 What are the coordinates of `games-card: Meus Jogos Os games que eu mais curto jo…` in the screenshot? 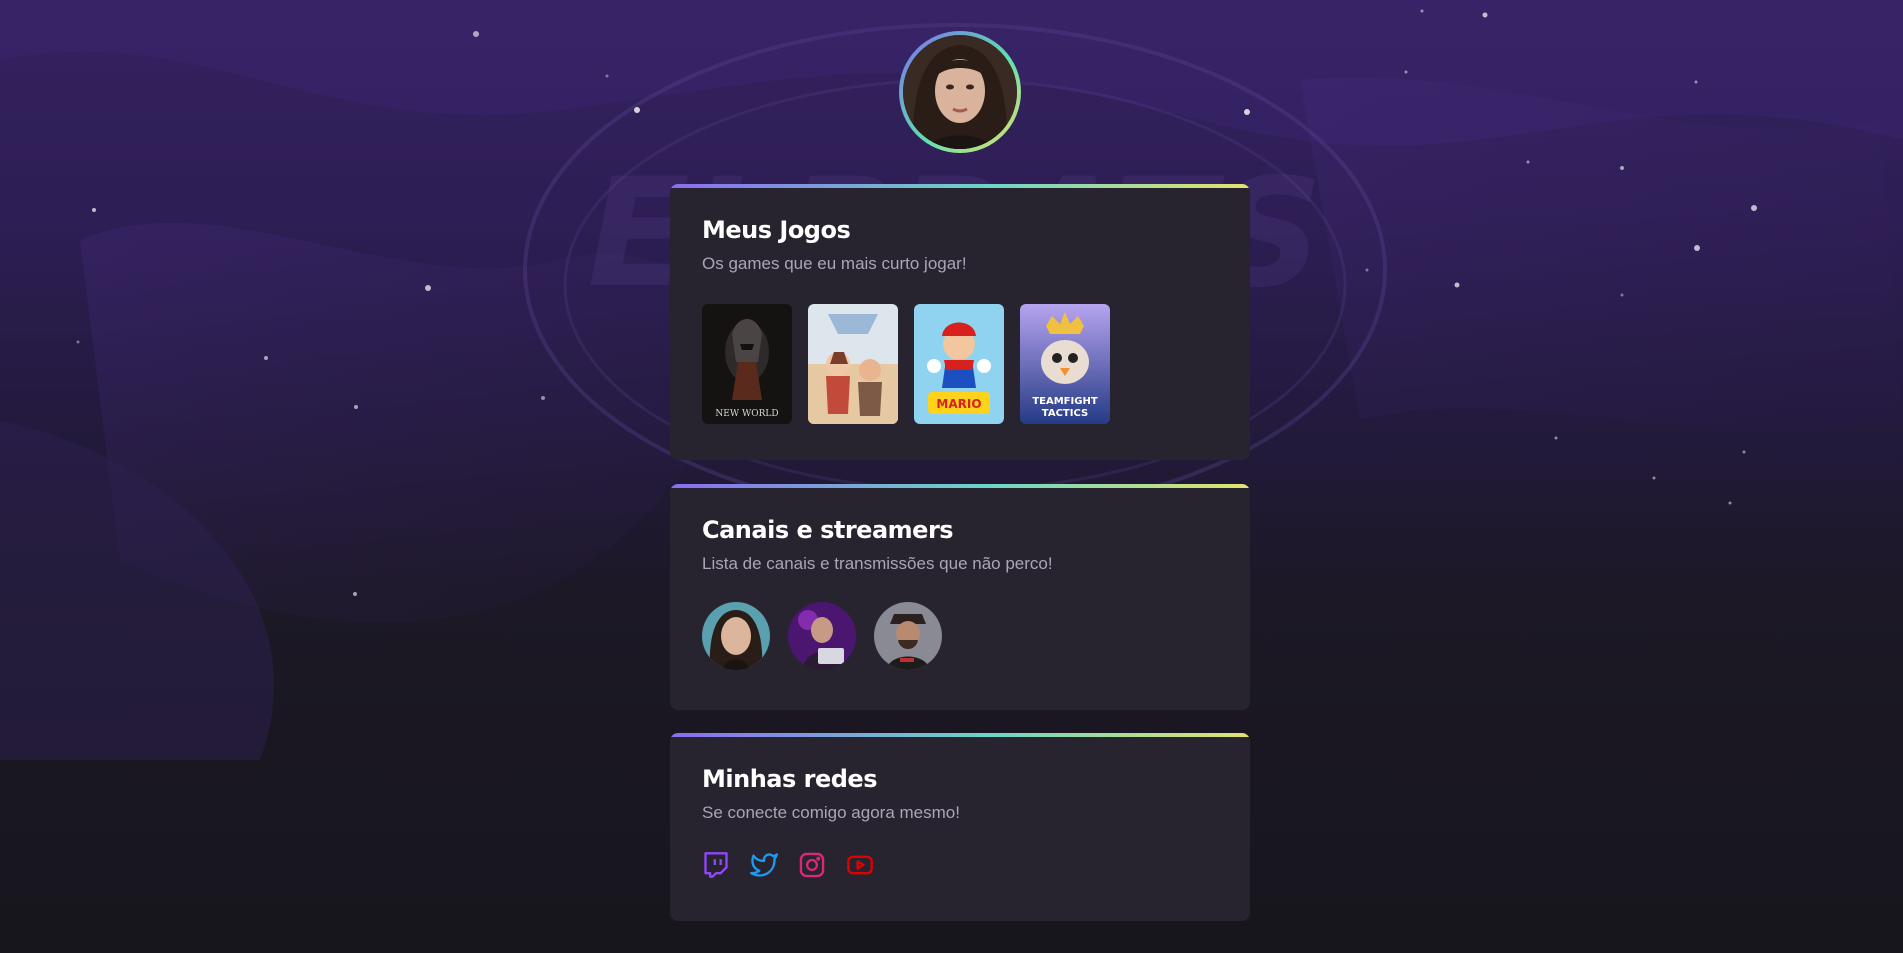 It's located at (960, 322).